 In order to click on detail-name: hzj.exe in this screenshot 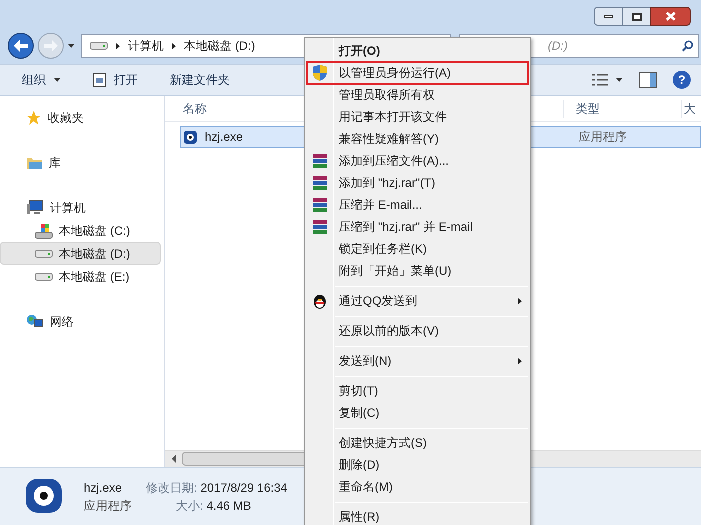, I will do `click(104, 488)`.